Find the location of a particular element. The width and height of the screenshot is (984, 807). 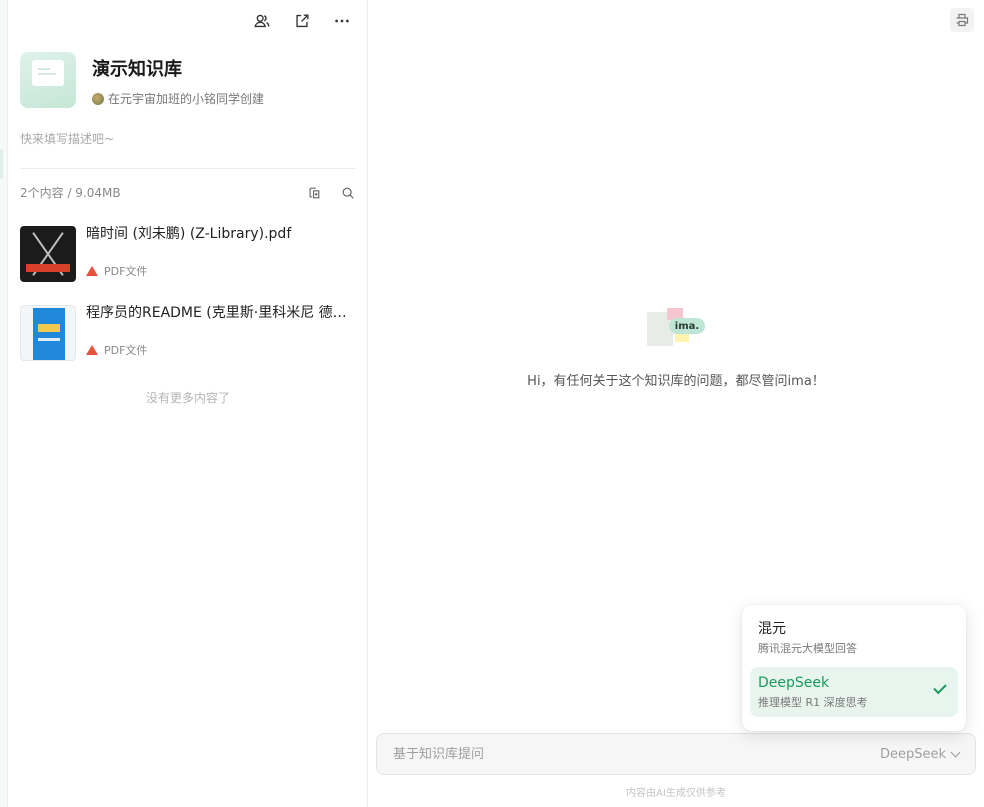

knowledge-base-info: 演示知识库 在元宇宙加班的小铭同学创建 is located at coordinates (178, 80).